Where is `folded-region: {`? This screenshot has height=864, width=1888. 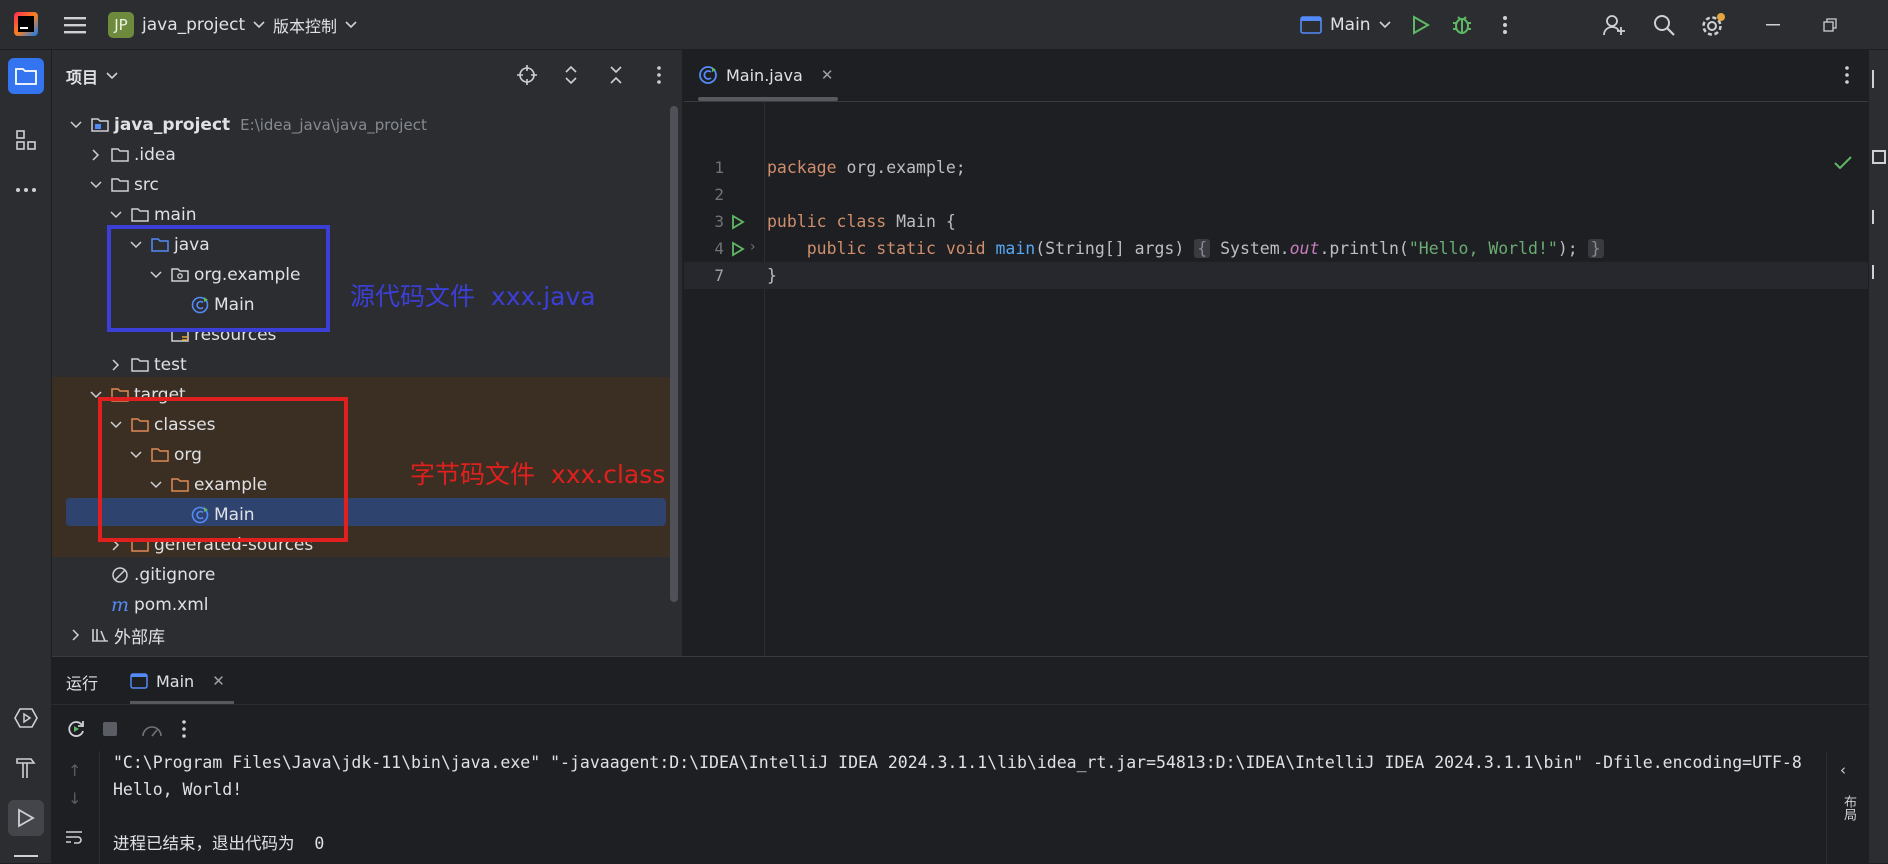
folded-region: { is located at coordinates (1202, 248).